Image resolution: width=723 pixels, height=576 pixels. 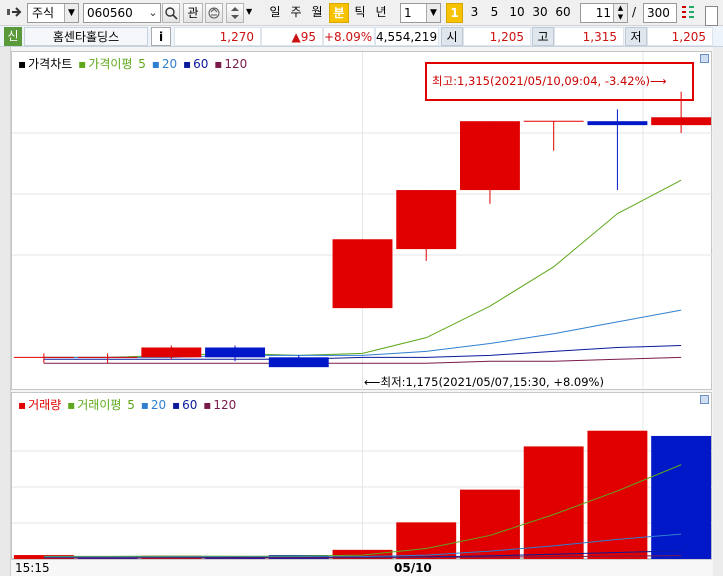 What do you see at coordinates (517, 13) in the screenshot?
I see `minute-button-10: 10` at bounding box center [517, 13].